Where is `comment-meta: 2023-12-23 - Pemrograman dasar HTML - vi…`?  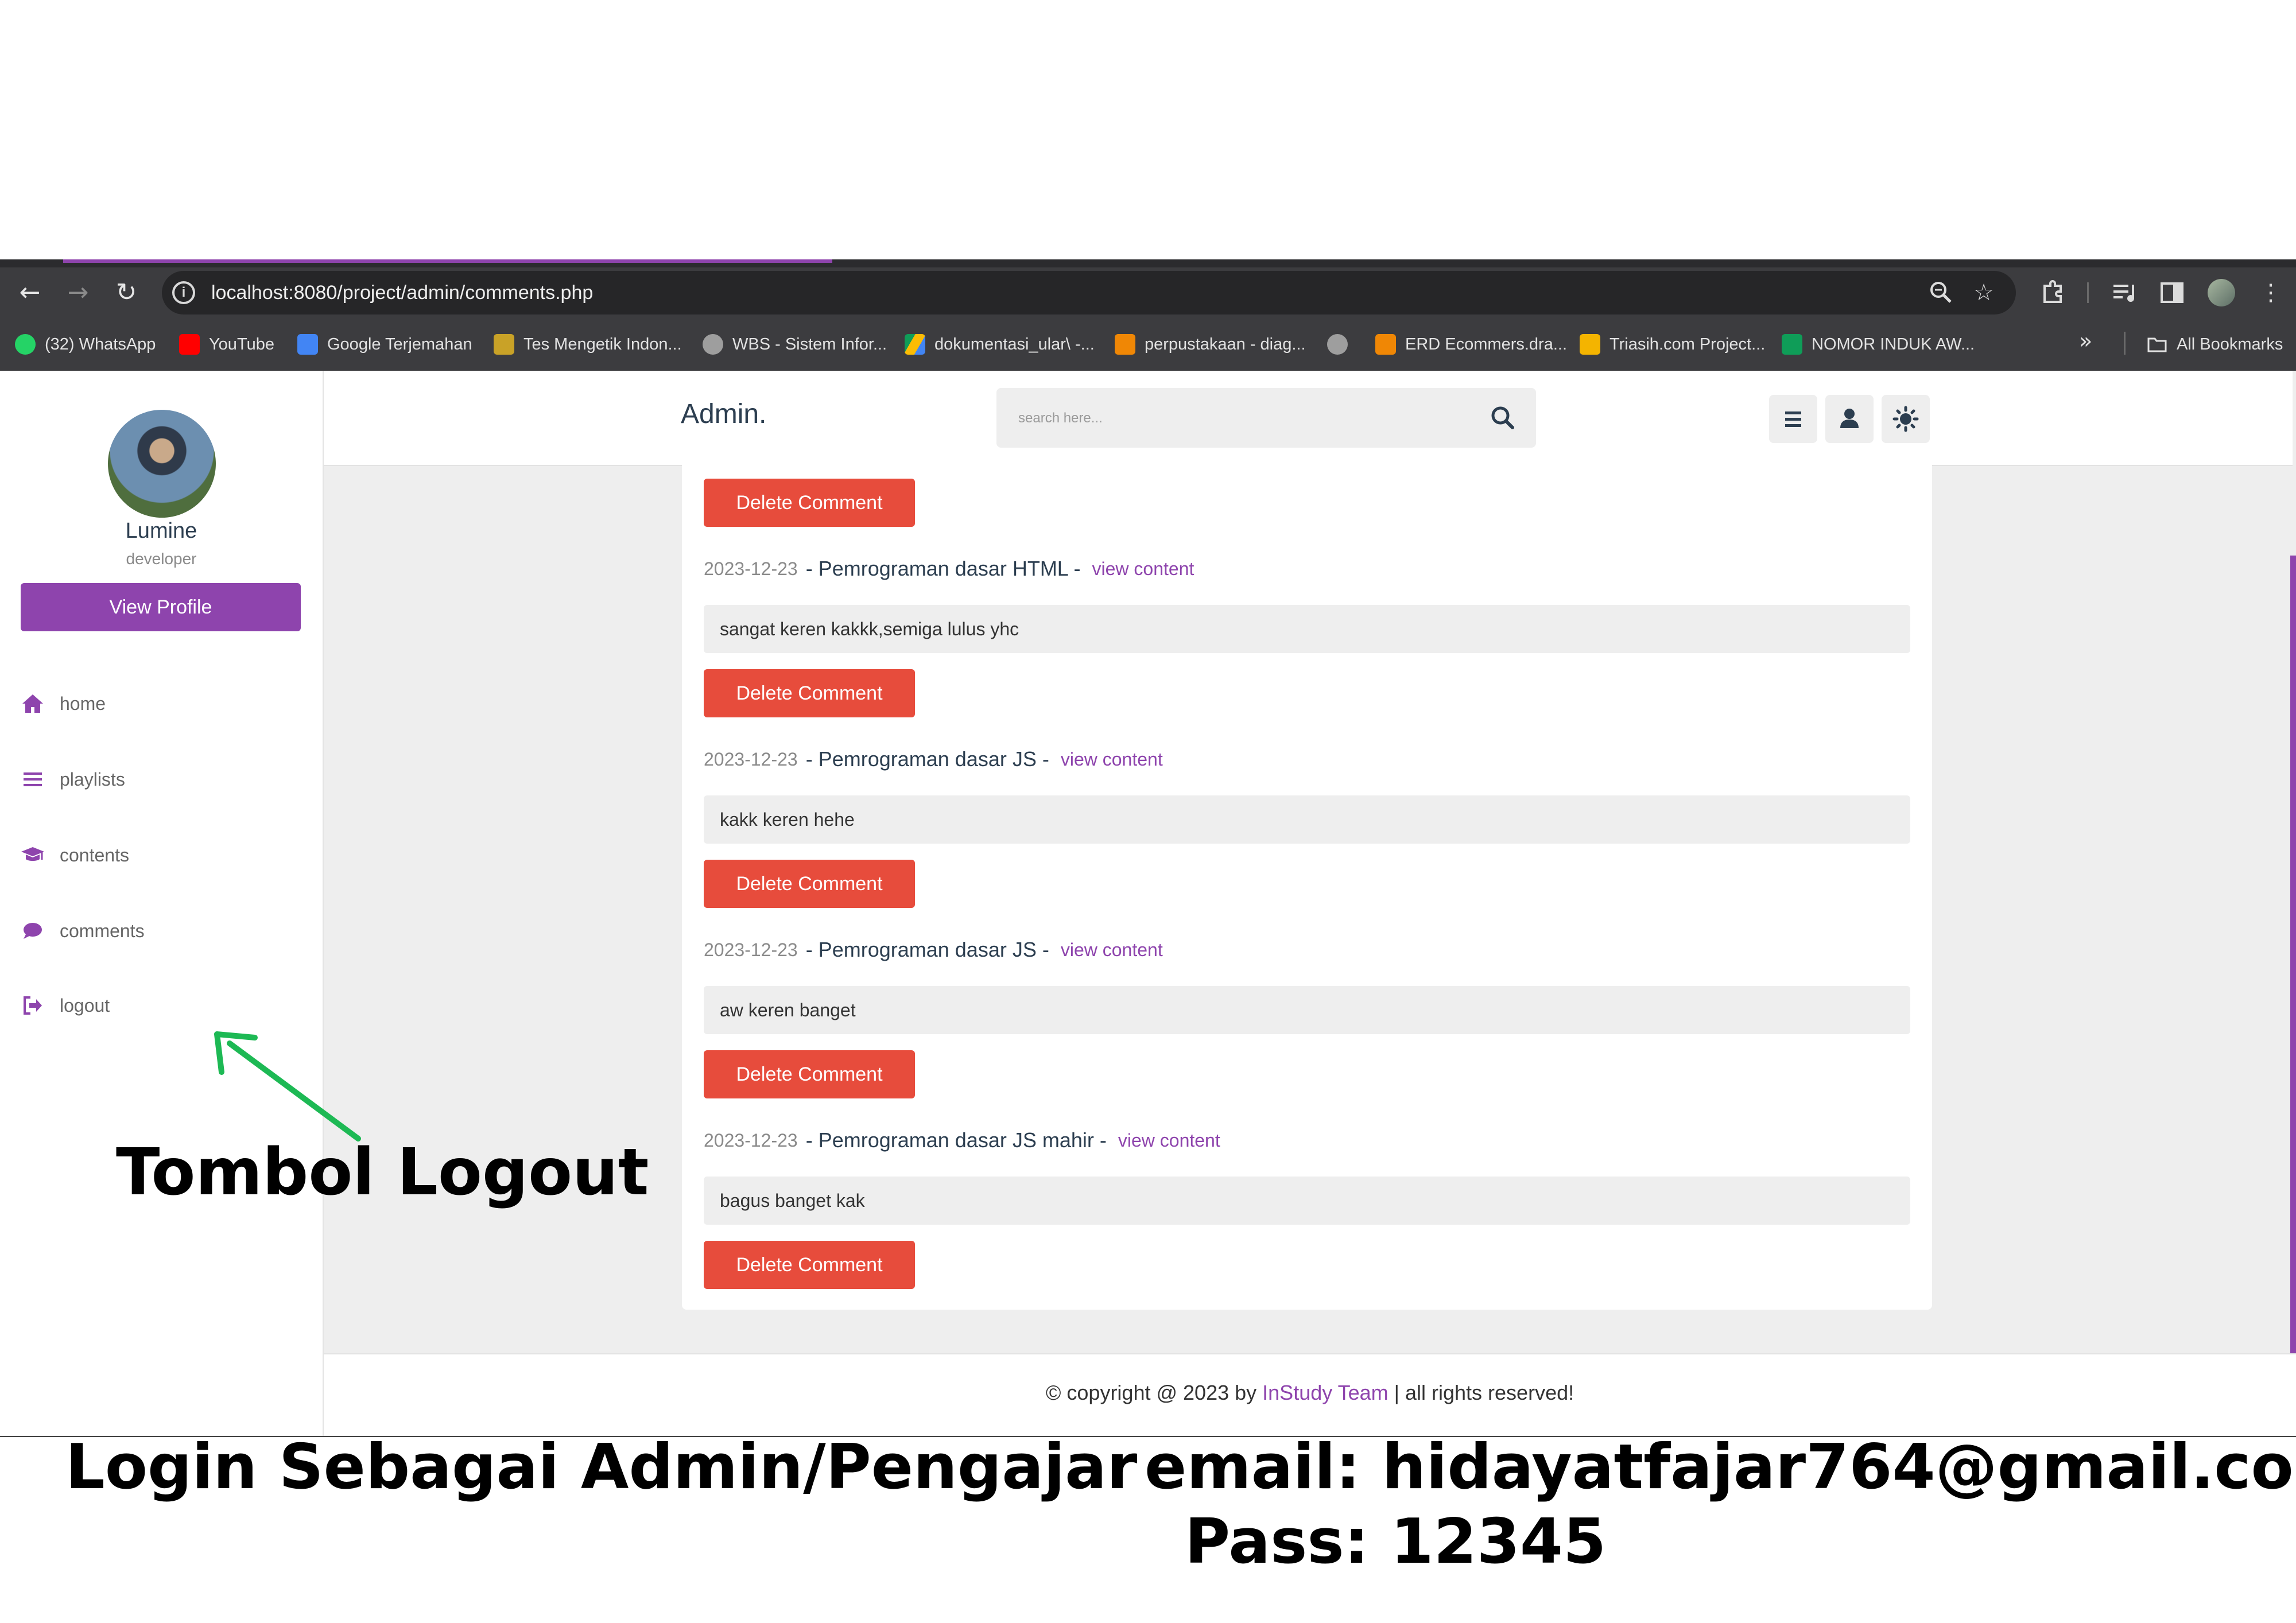
comment-meta: 2023-12-23 - Pemrograman dasar HTML - vi… is located at coordinates (949, 568).